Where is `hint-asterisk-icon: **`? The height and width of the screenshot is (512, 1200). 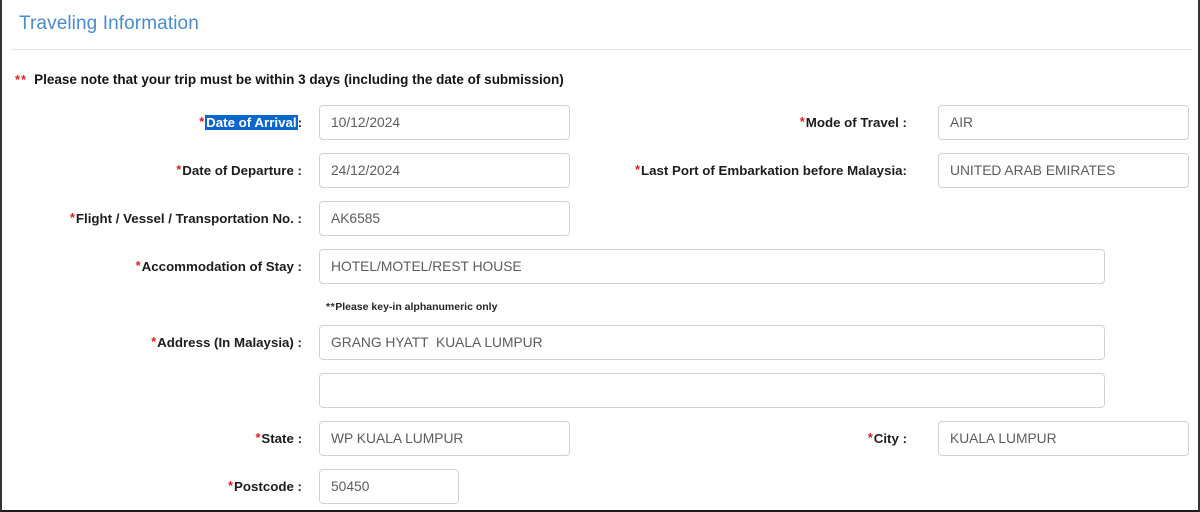
hint-asterisk-icon: ** is located at coordinates (331, 307).